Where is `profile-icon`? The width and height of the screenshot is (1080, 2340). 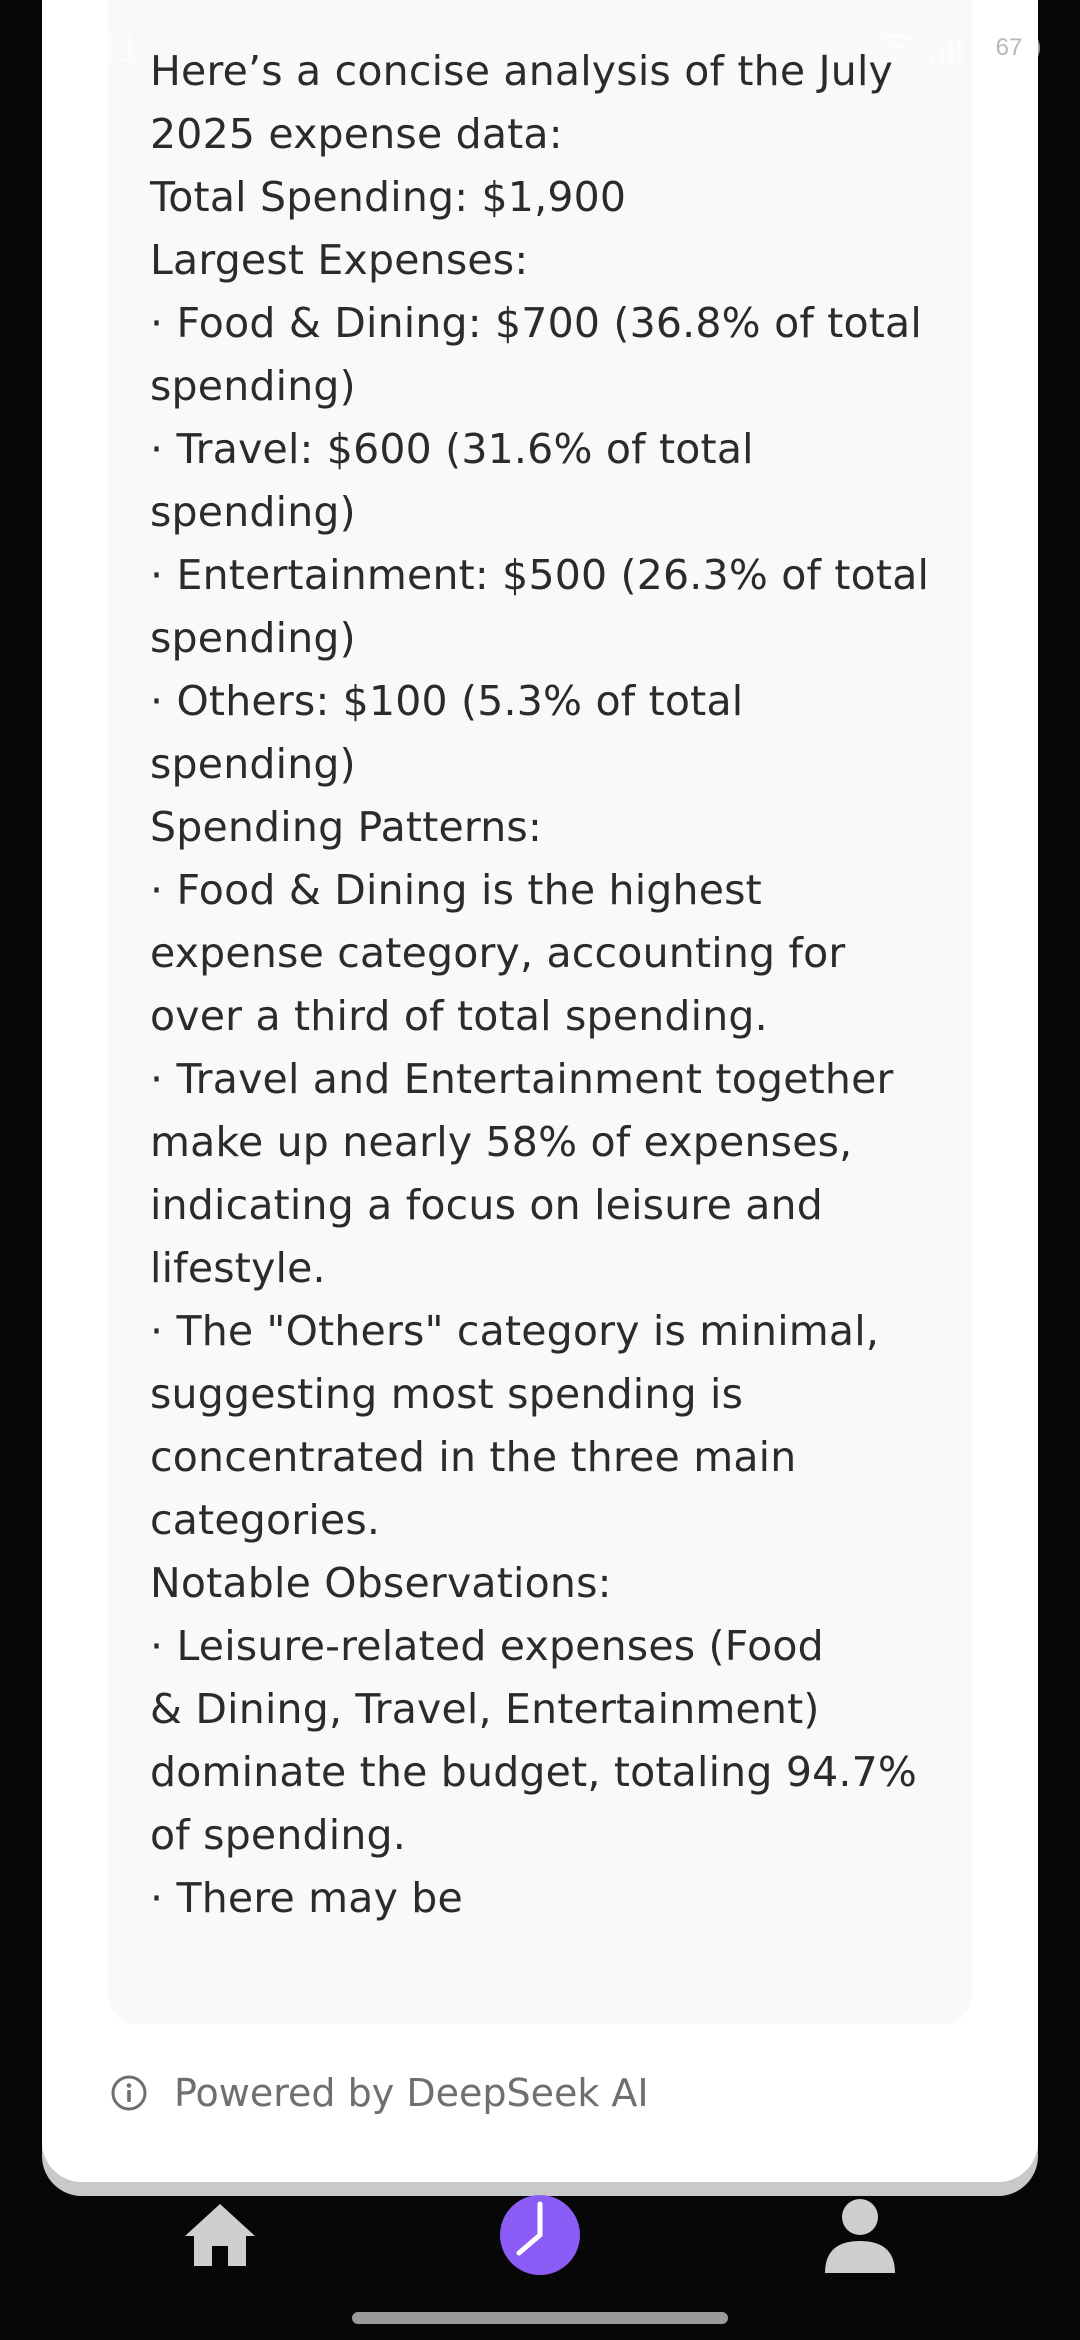
profile-icon is located at coordinates (860, 2236).